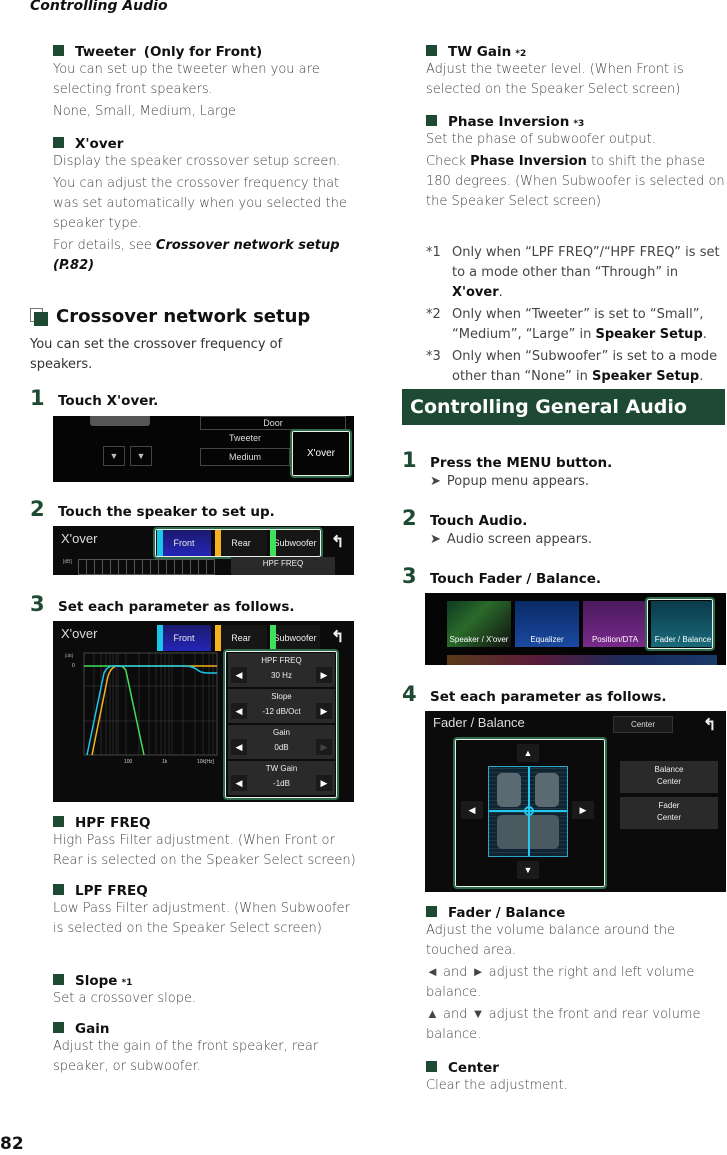 The image size is (727, 1155). I want to click on item-title: Slope, so click(96, 981).